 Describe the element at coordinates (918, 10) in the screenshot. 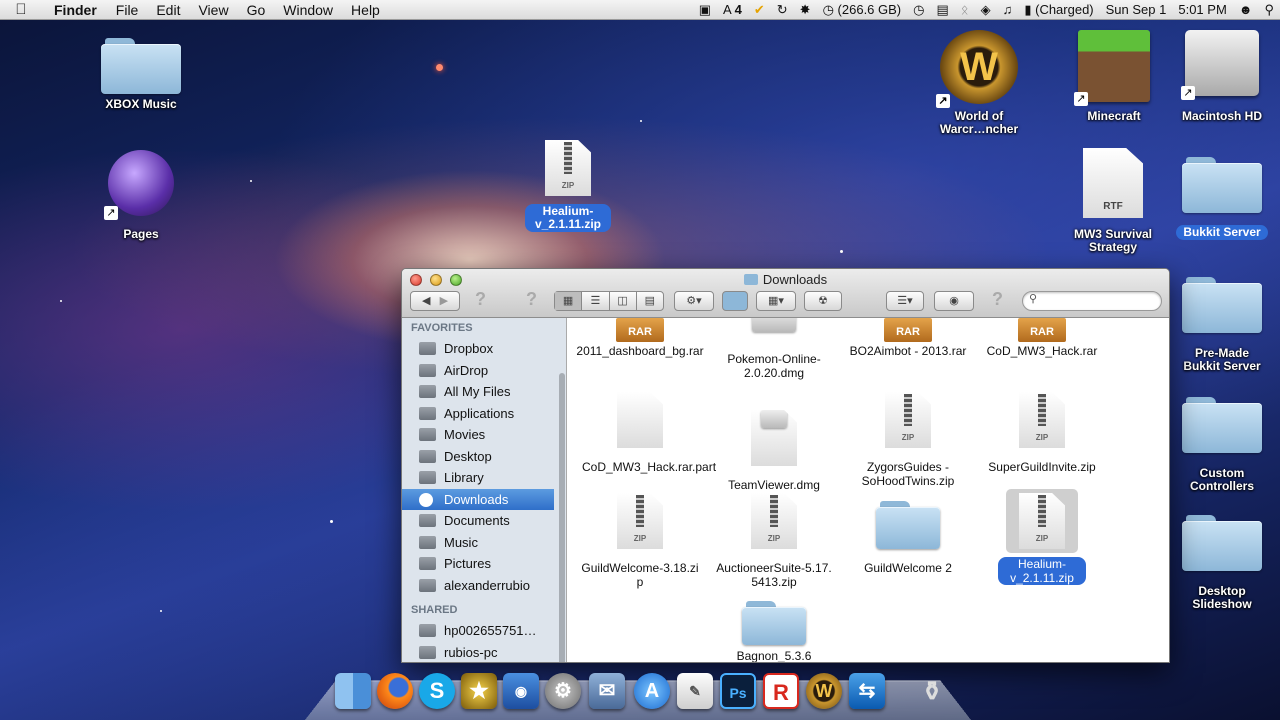

I see `time-machine-icon: ◷` at that location.